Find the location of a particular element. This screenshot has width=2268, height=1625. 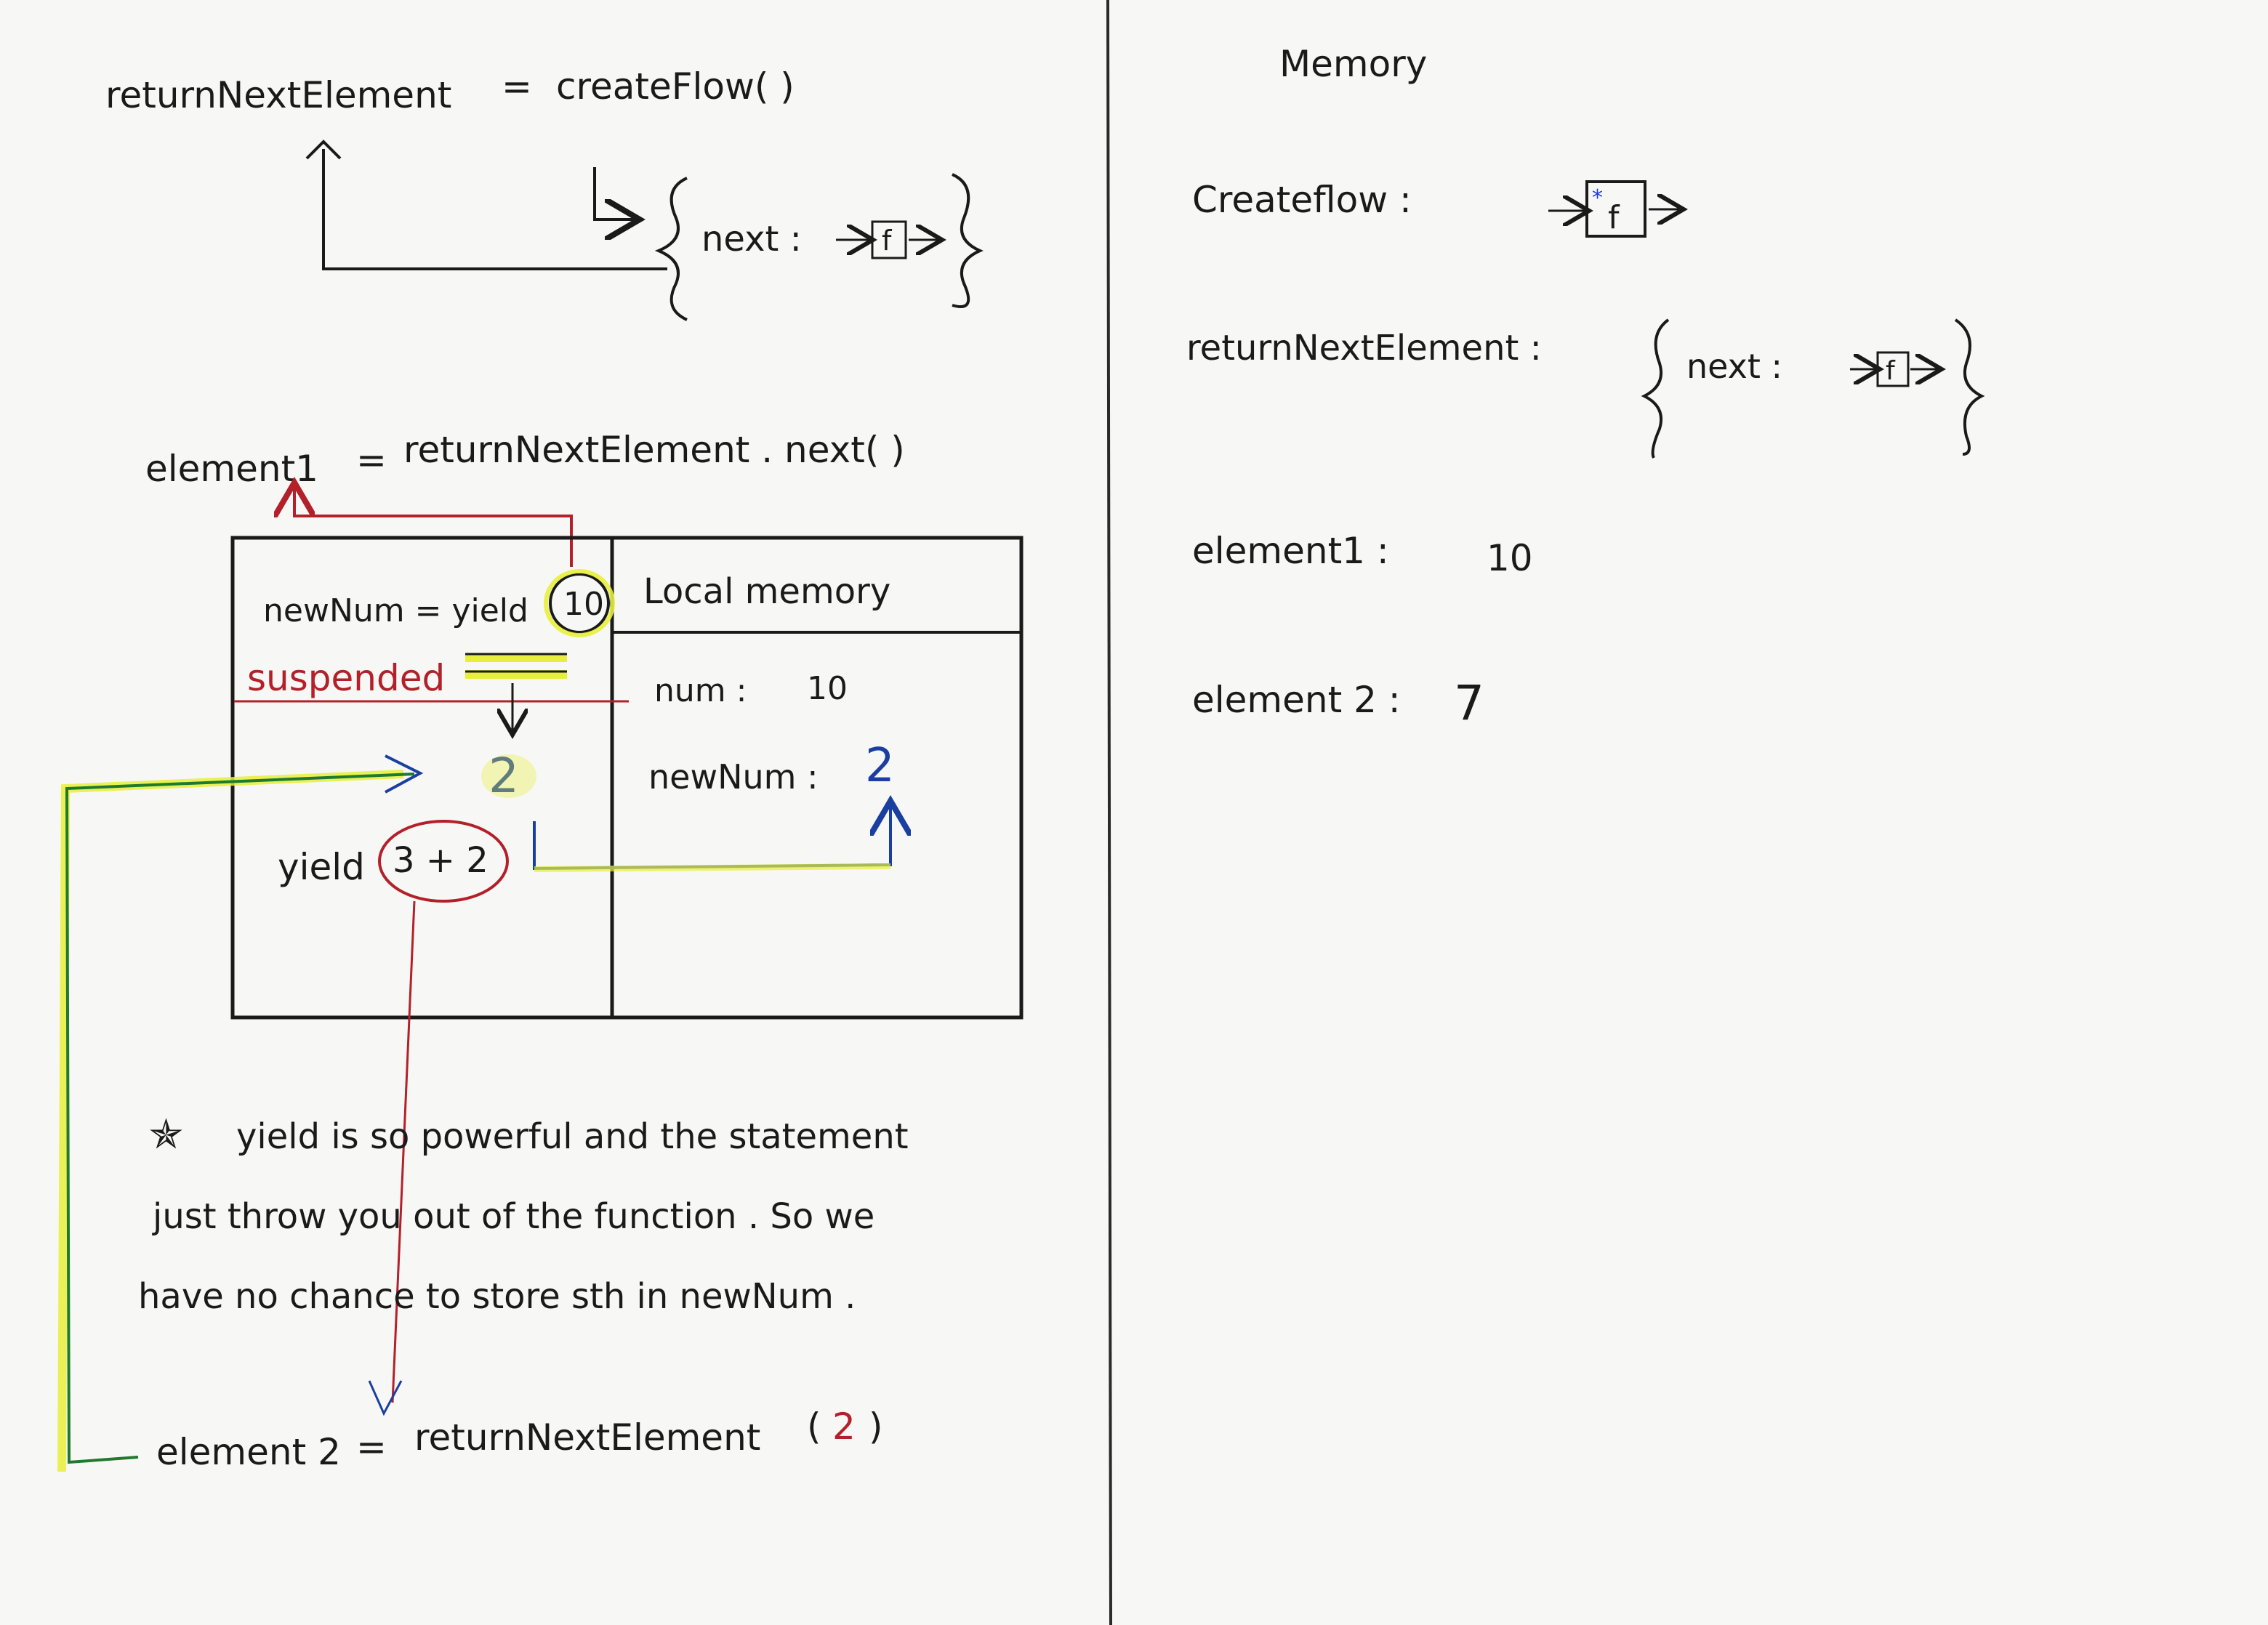

element1-memory-label: element1 : is located at coordinates (1290, 551).